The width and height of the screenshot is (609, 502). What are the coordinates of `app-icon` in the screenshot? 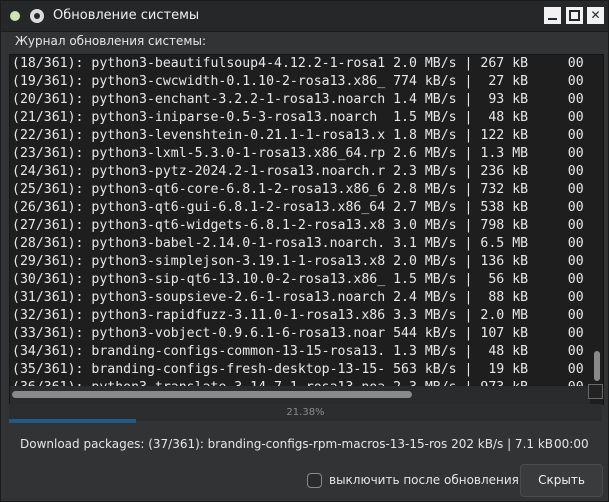 It's located at (37, 16).